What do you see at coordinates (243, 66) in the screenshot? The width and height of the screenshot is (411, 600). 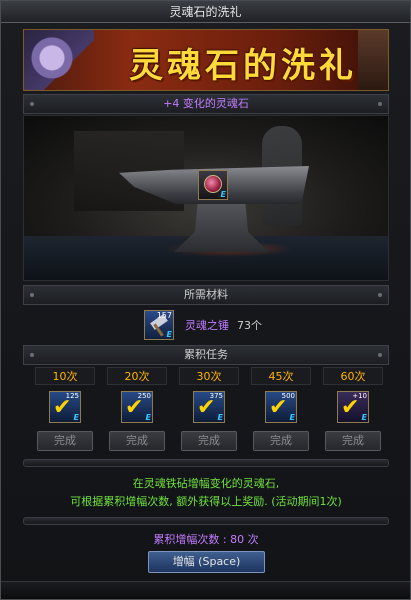 I see `banner-title: 灵魂石的洗礼` at bounding box center [243, 66].